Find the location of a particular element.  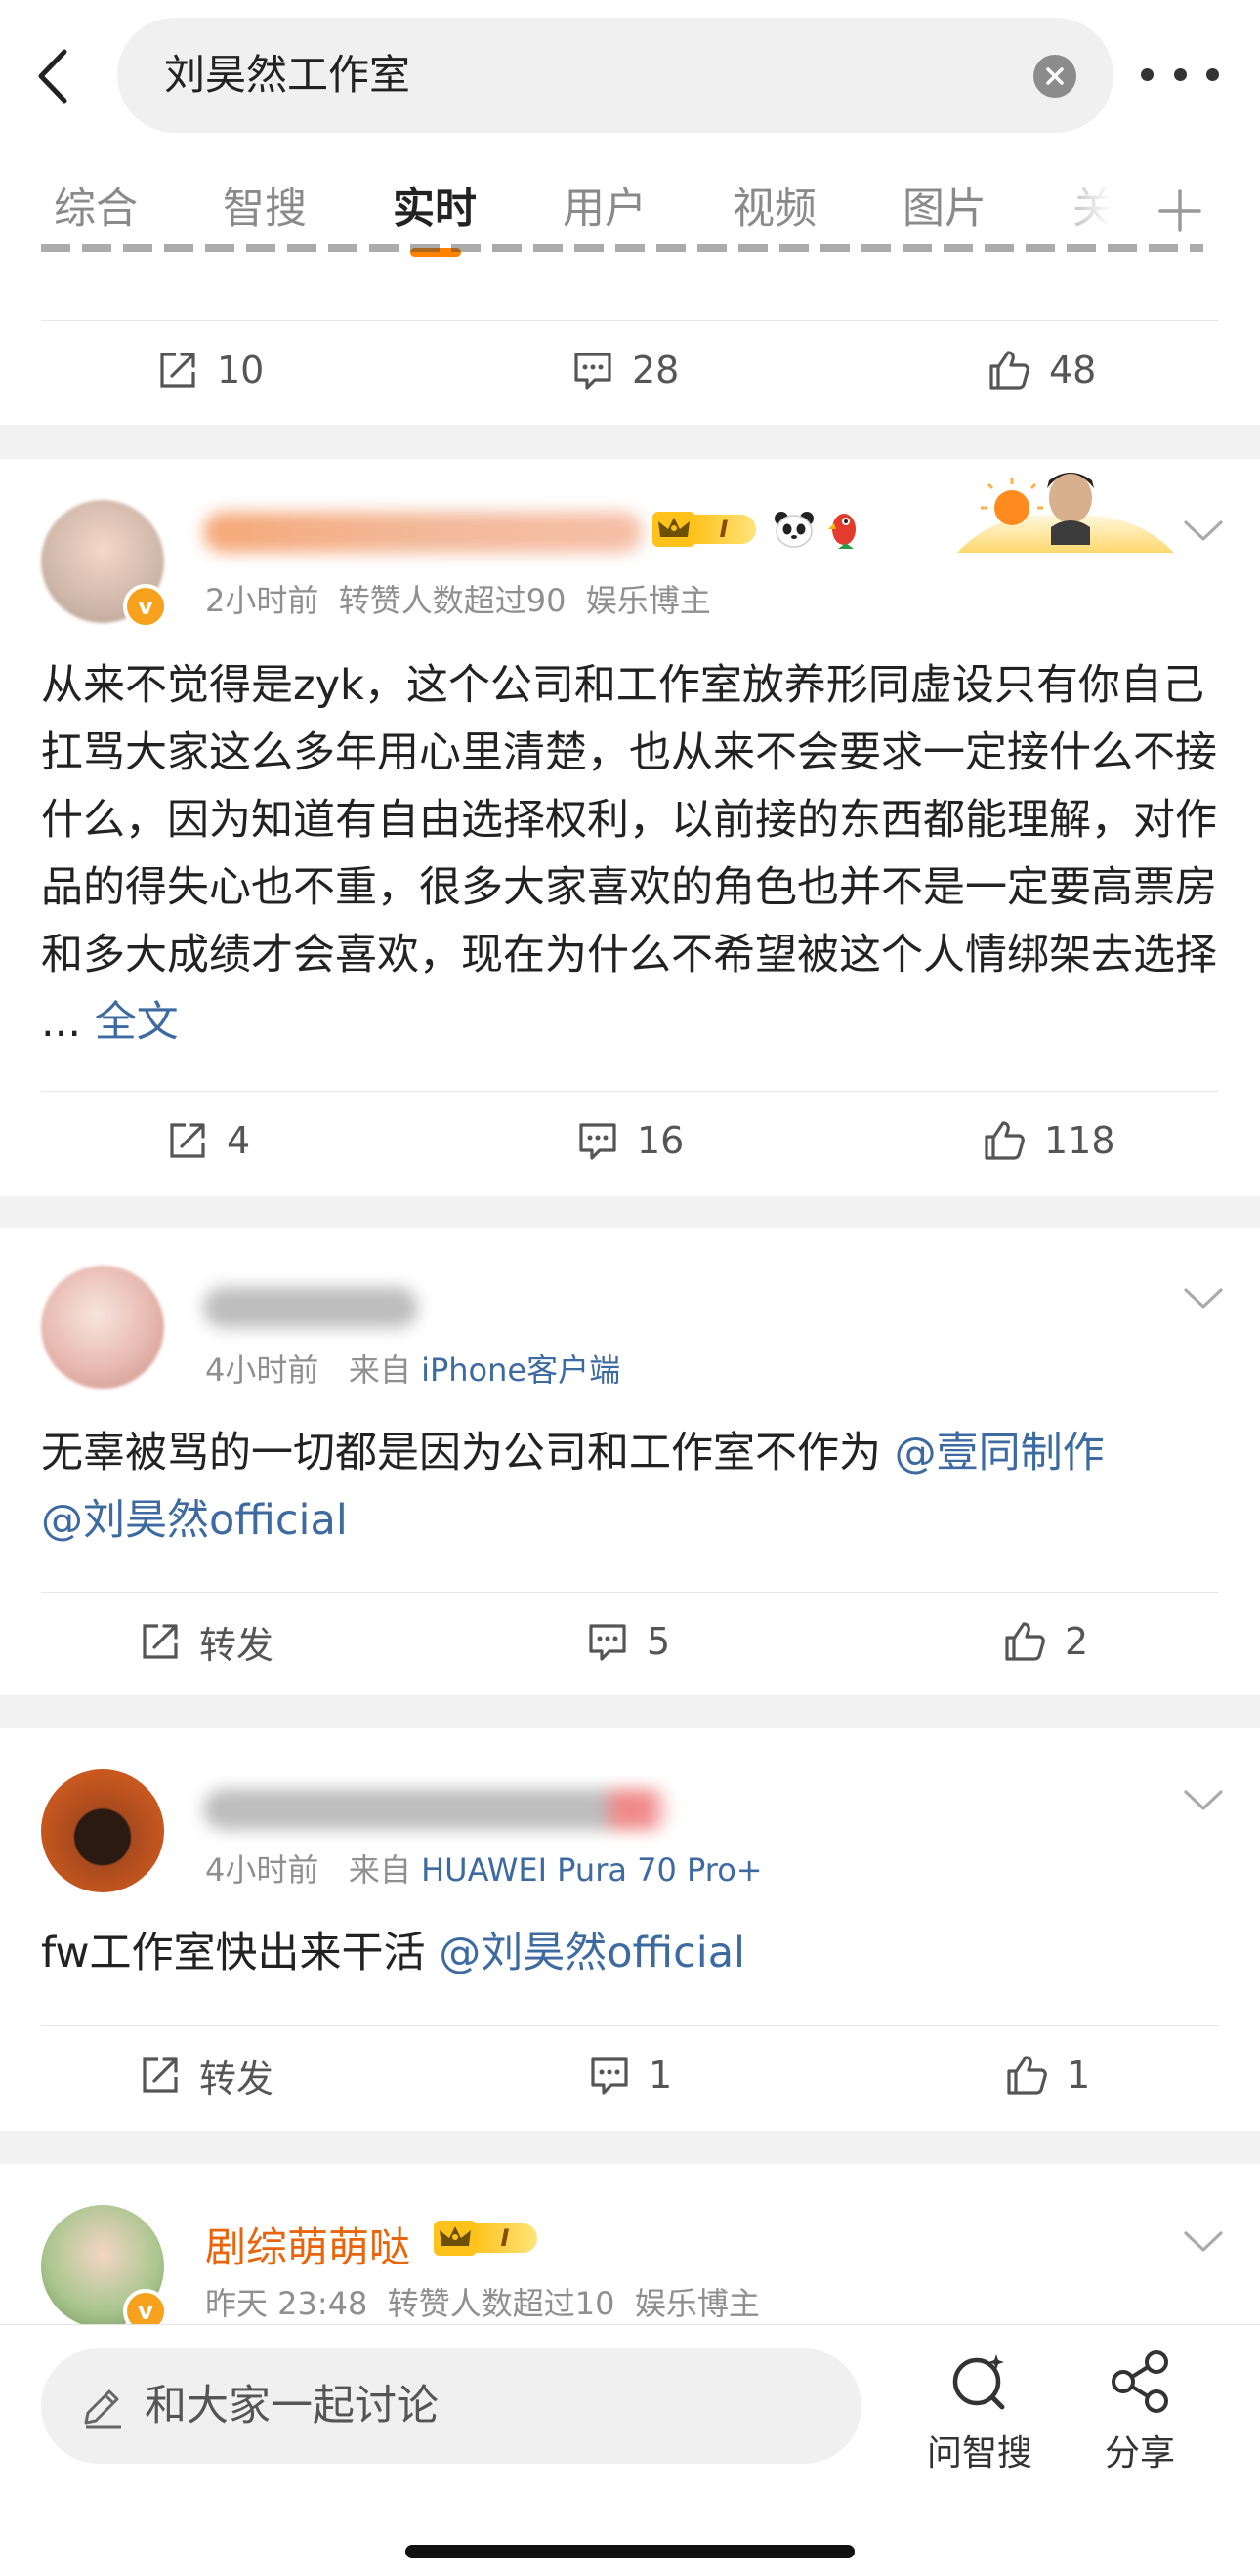

decorative-card-badge is located at coordinates (1065, 507).